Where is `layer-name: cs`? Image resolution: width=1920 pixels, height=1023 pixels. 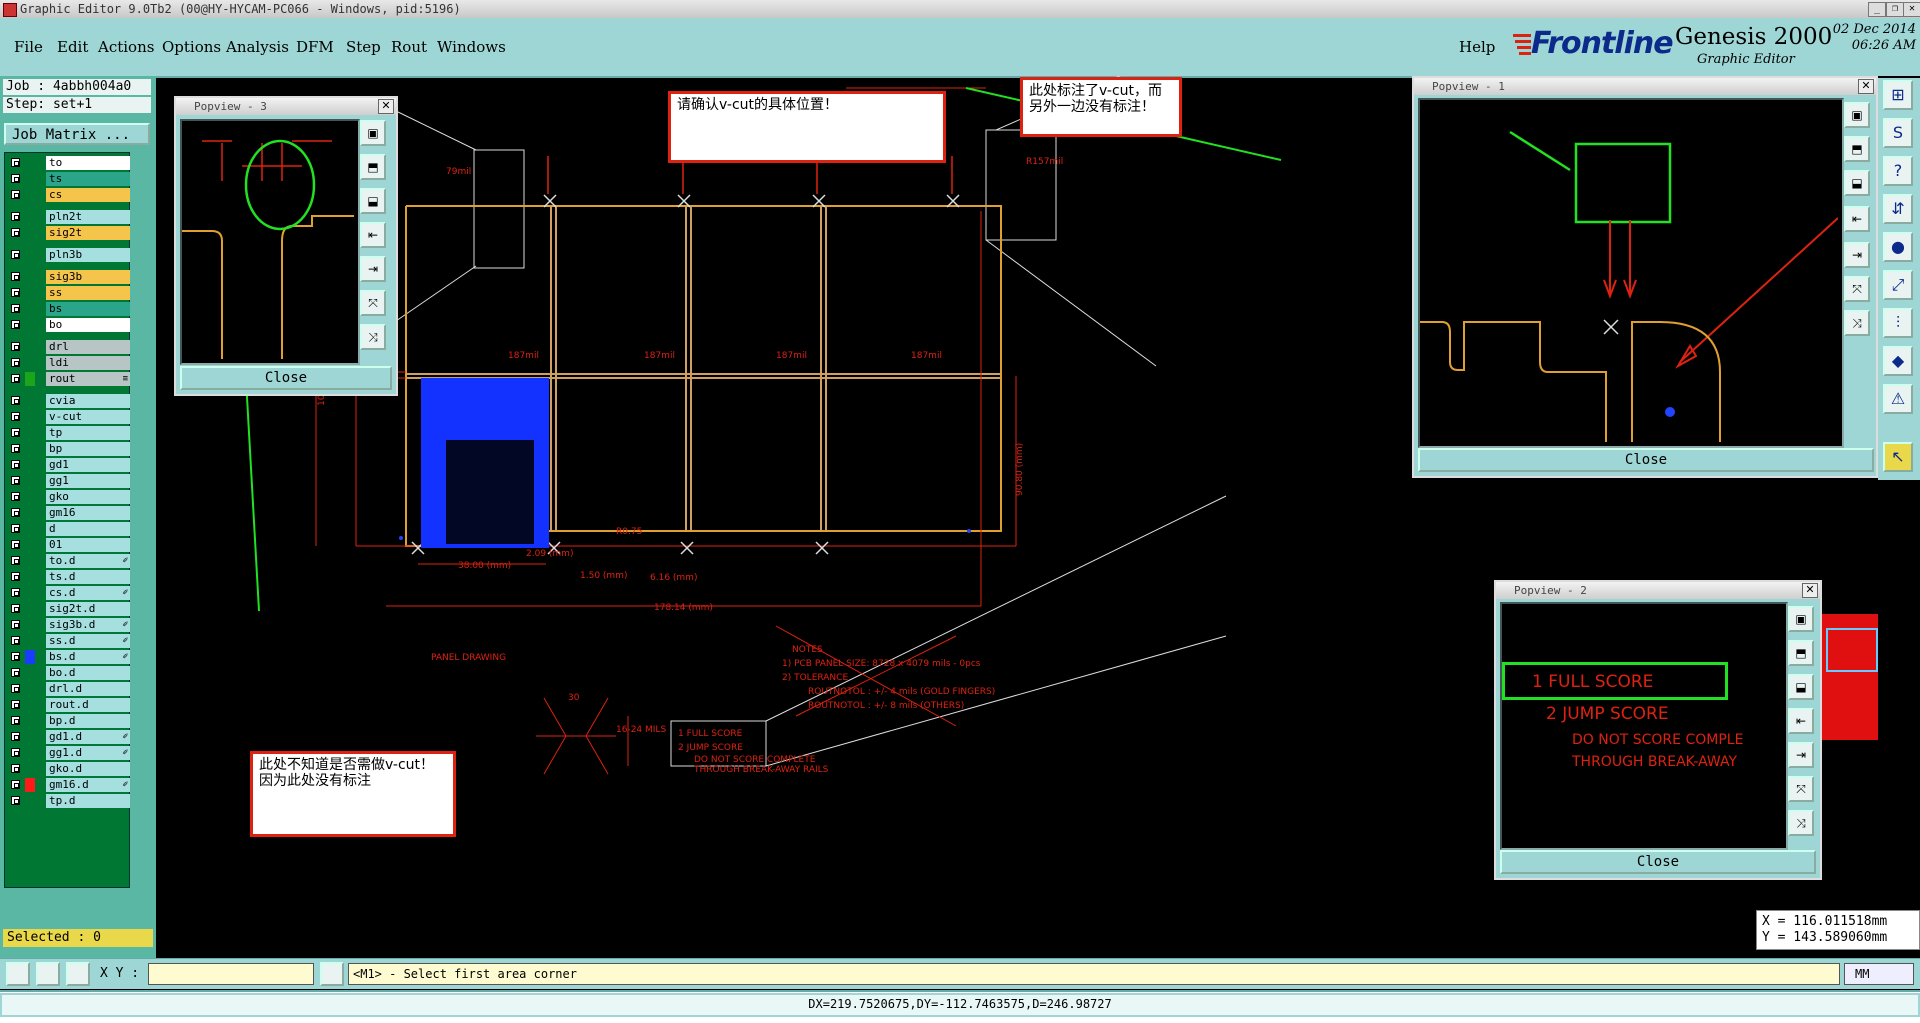 layer-name: cs is located at coordinates (88, 195).